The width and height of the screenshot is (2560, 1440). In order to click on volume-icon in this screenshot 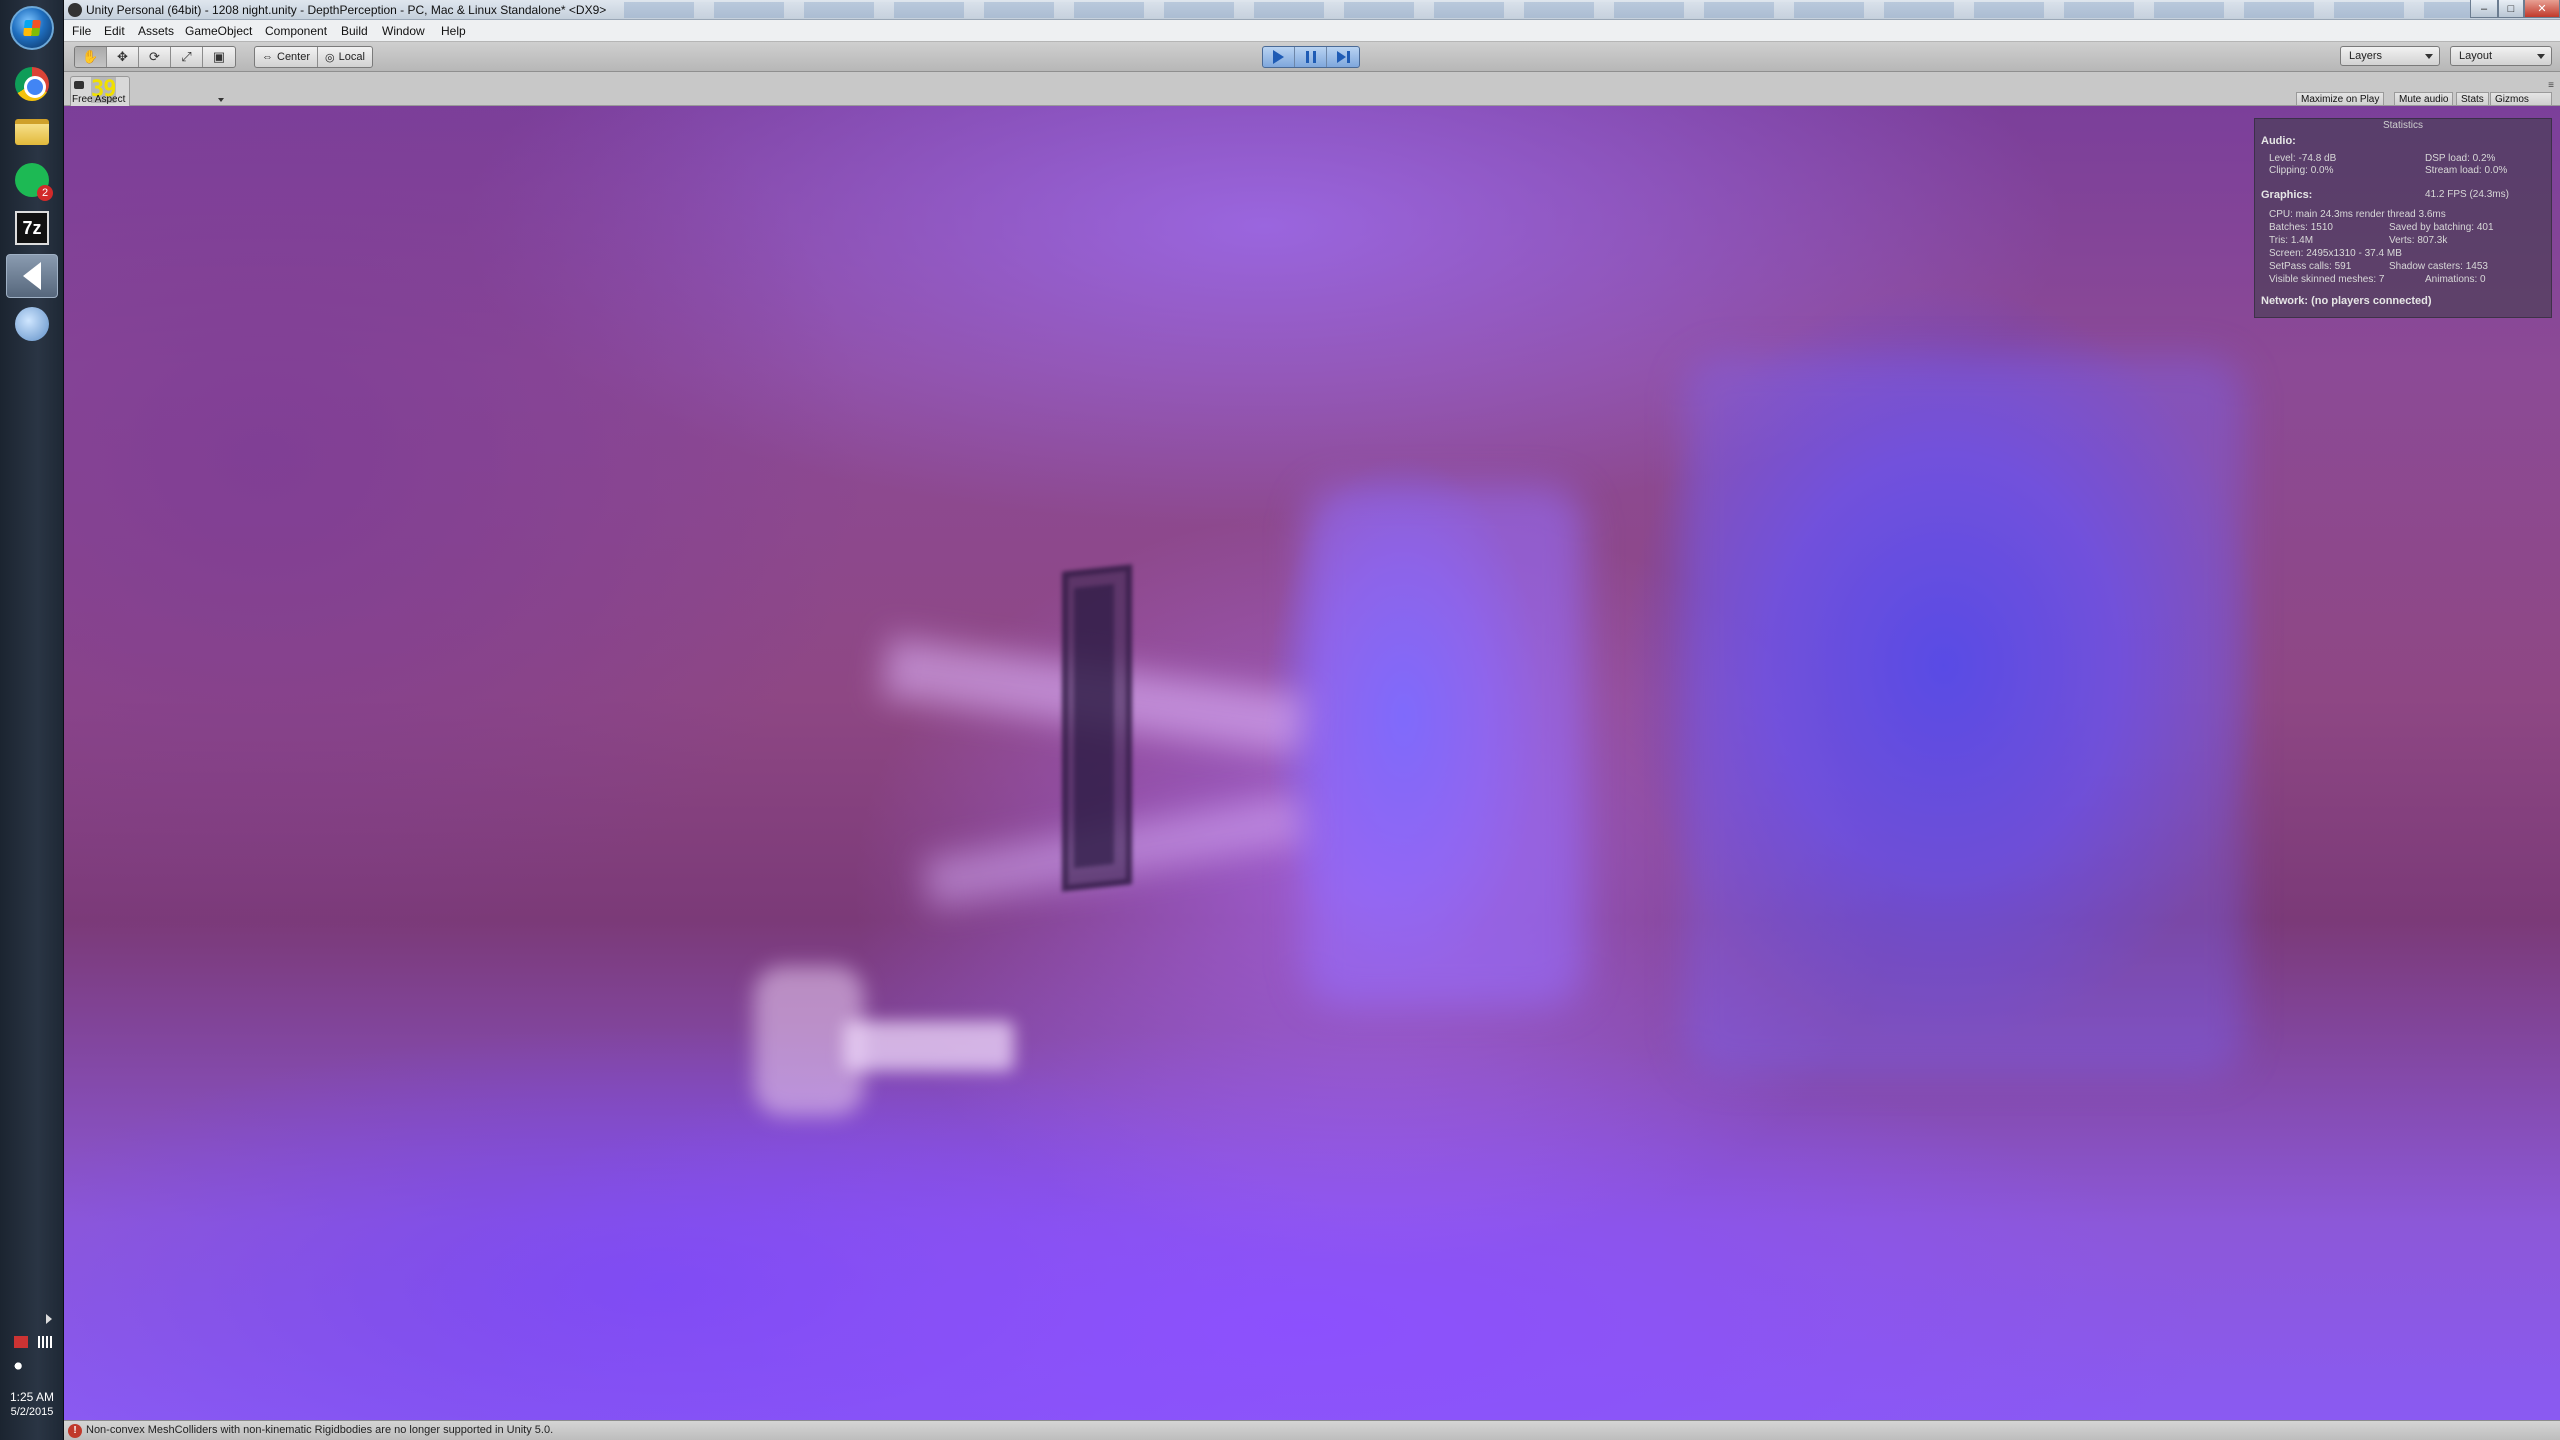, I will do `click(21, 1366)`.